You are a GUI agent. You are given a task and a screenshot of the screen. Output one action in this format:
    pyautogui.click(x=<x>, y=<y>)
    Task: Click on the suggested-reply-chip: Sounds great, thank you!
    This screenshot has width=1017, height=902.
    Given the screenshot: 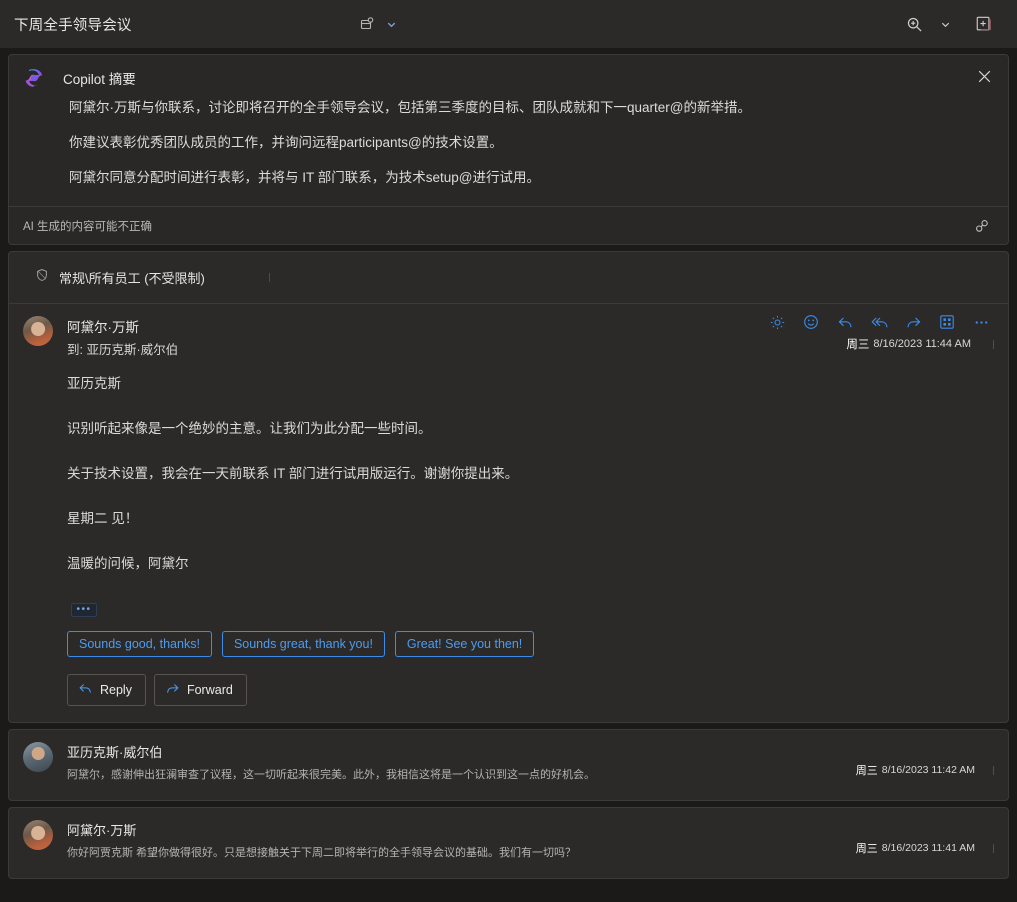 What is the action you would take?
    pyautogui.click(x=303, y=644)
    